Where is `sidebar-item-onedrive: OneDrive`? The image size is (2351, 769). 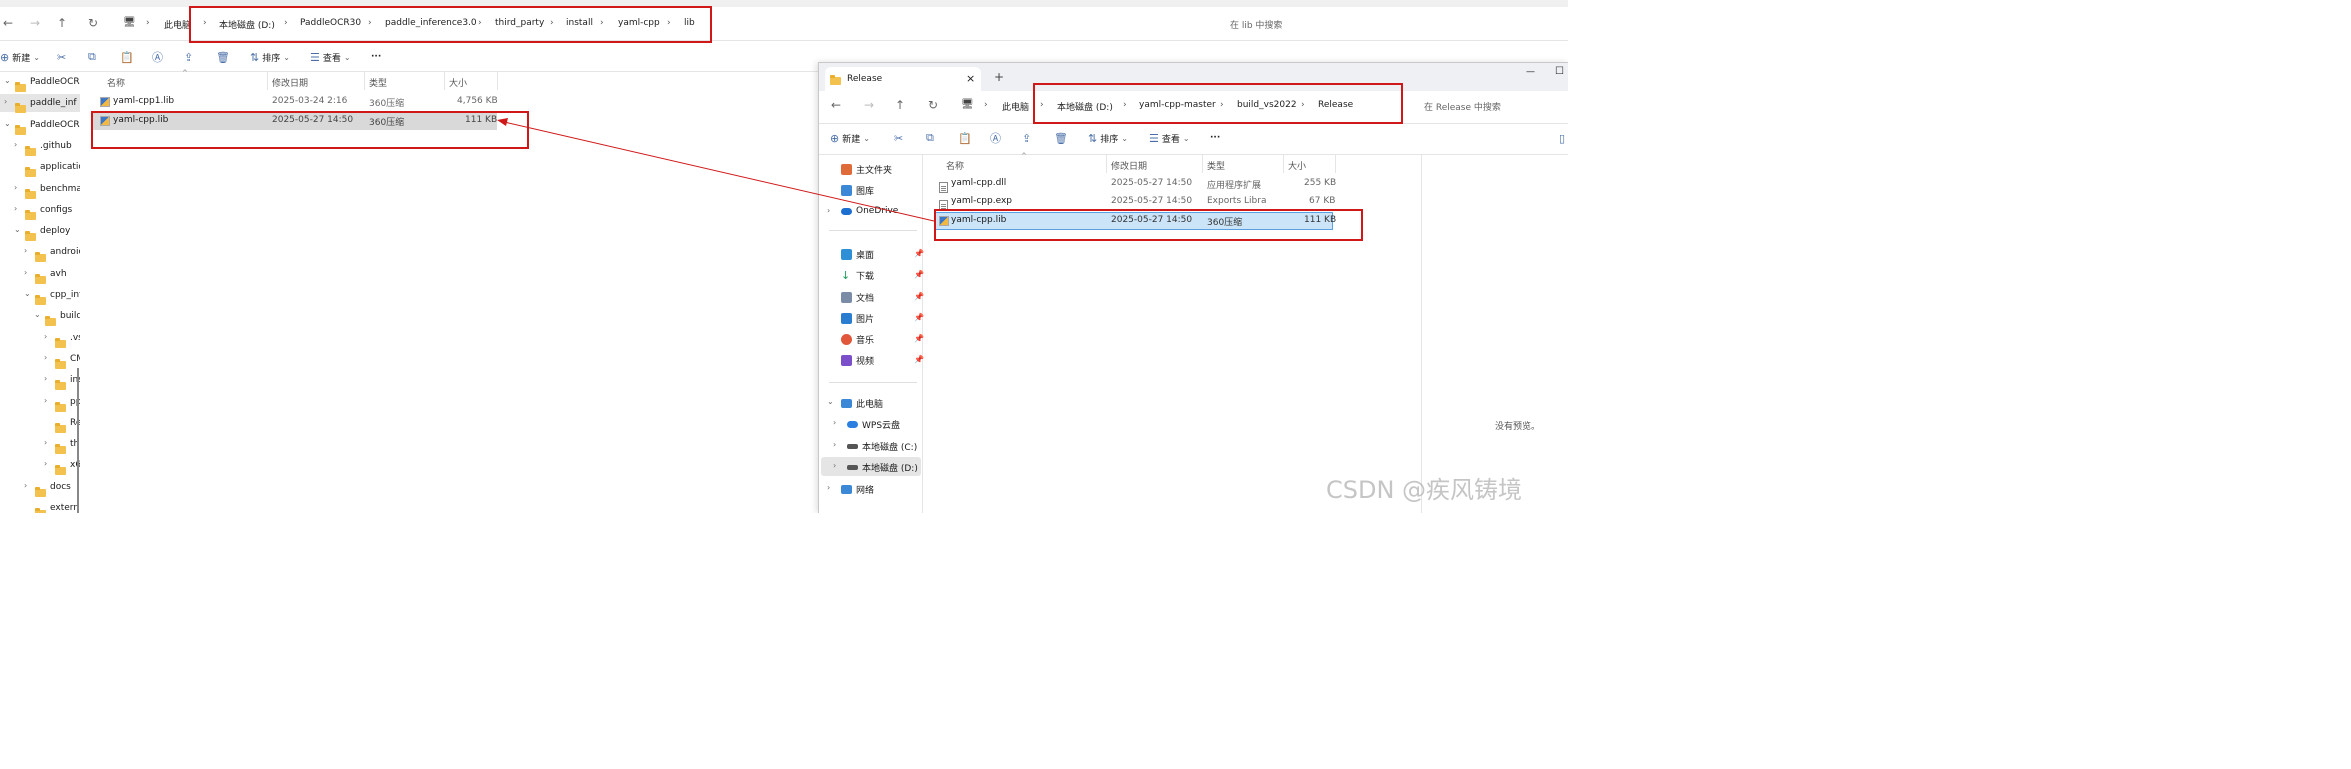 sidebar-item-onedrive: OneDrive is located at coordinates (869, 211).